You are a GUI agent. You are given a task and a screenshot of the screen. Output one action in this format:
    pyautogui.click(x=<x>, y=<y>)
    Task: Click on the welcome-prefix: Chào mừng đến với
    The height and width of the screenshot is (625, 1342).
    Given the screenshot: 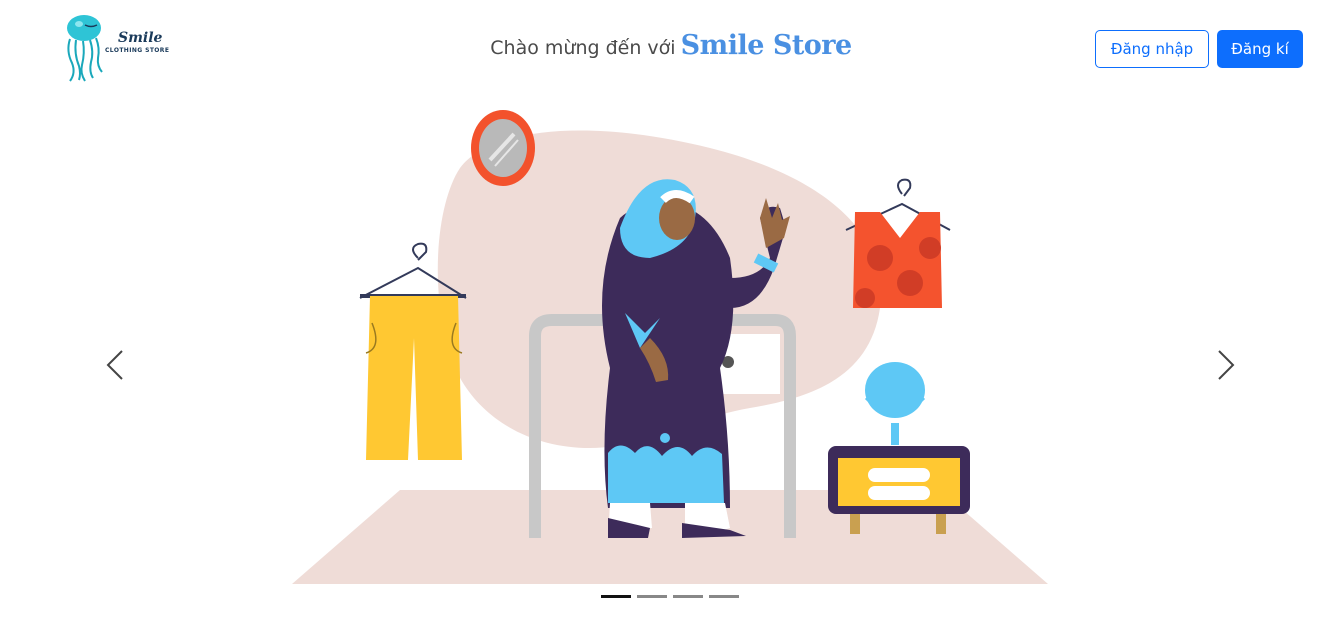 What is the action you would take?
    pyautogui.click(x=583, y=48)
    